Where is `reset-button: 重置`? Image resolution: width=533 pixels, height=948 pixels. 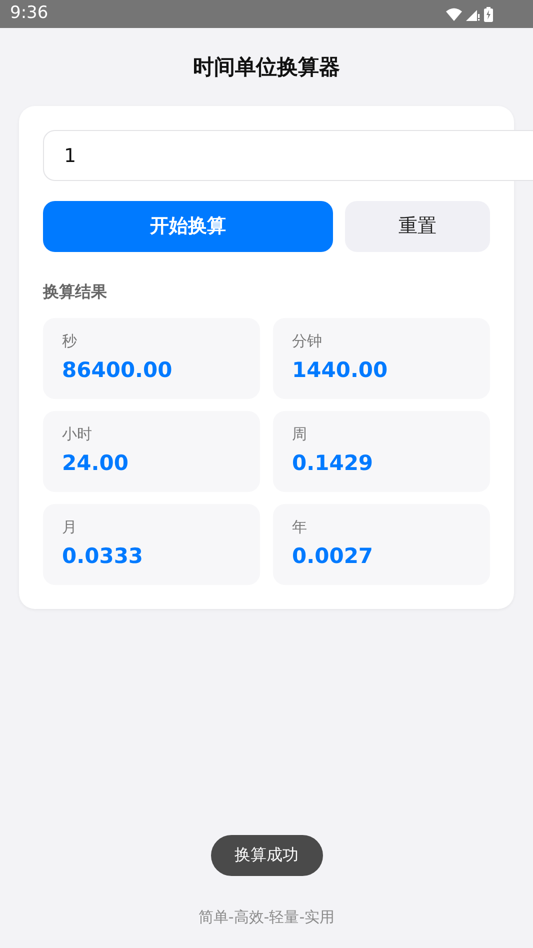
reset-button: 重置 is located at coordinates (417, 226).